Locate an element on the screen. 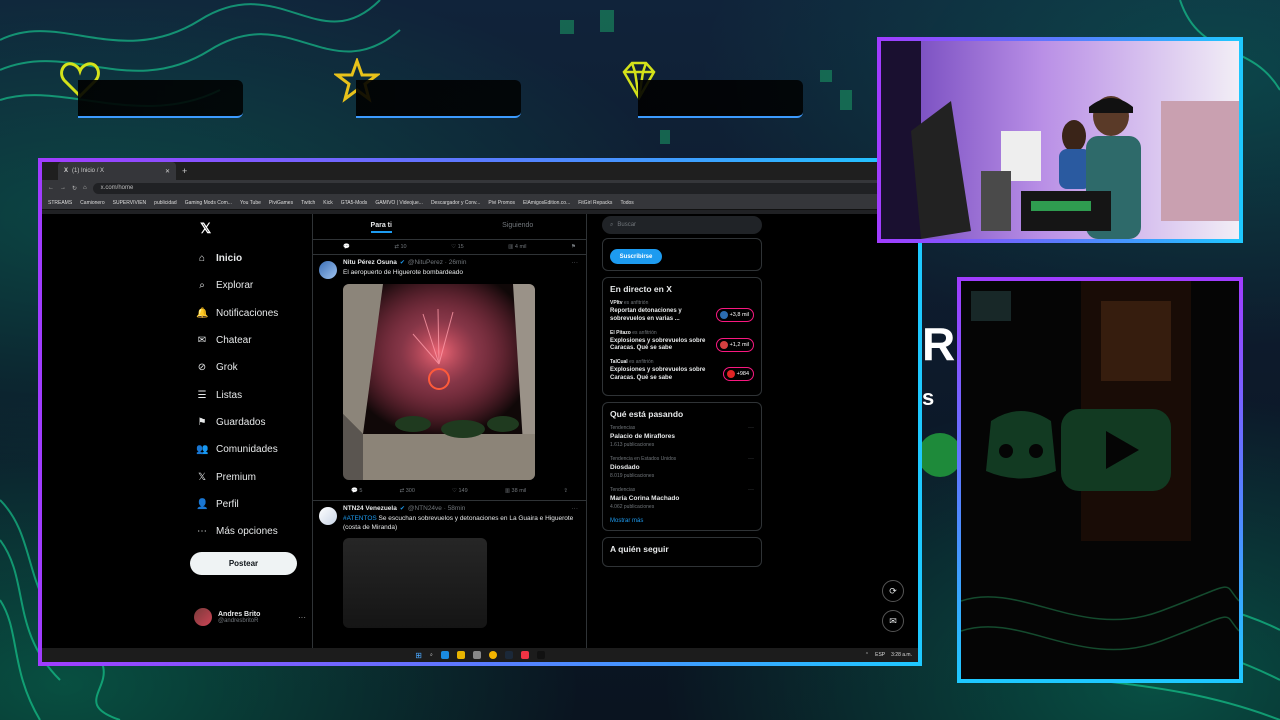  post-video is located at coordinates (415, 583).